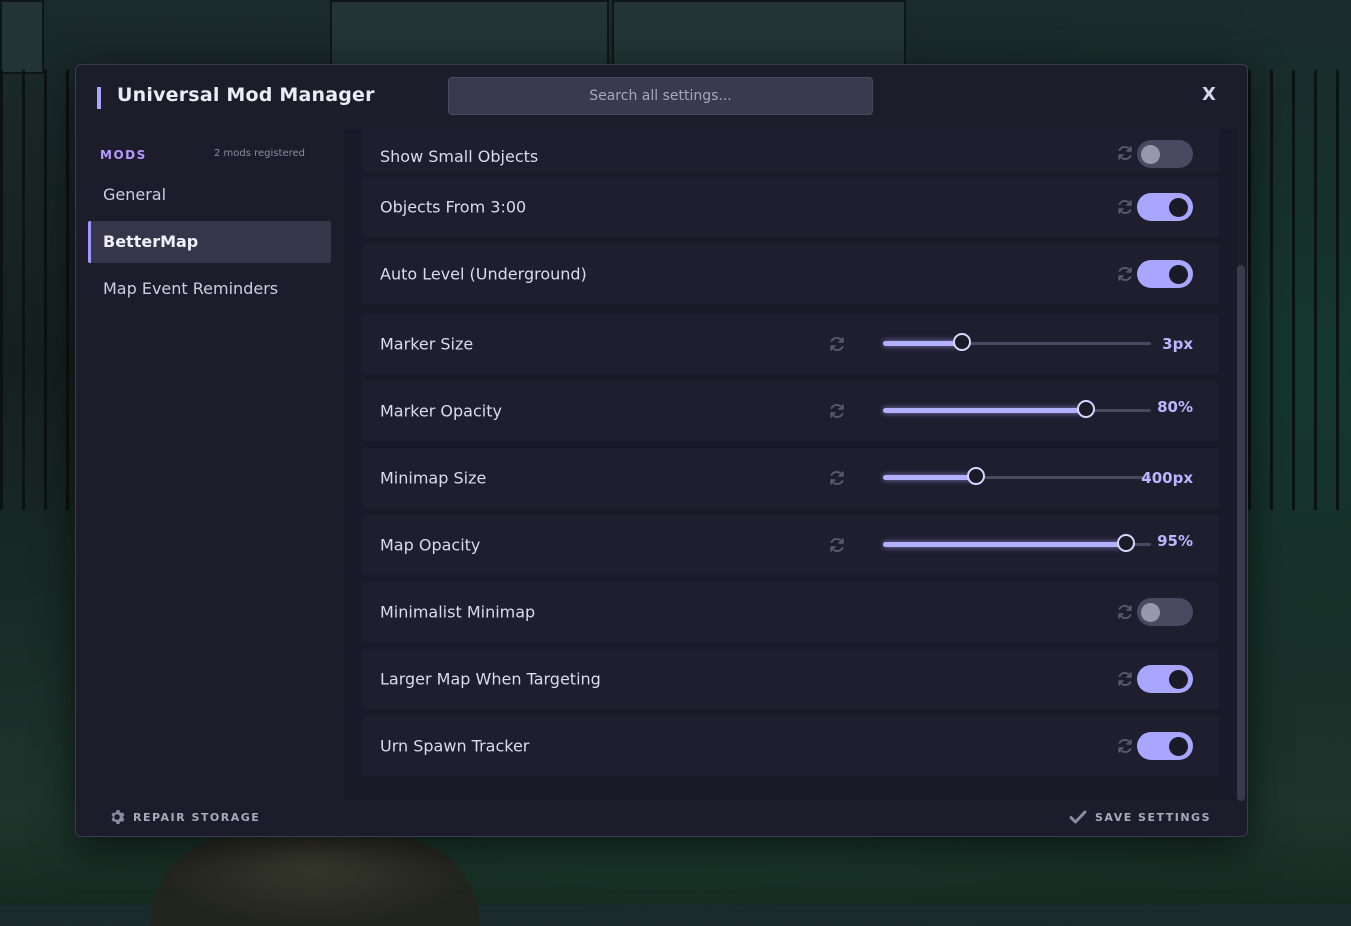 This screenshot has width=1351, height=926. What do you see at coordinates (197, 817) in the screenshot?
I see `repair-storage-label: REPAIR STORAGE` at bounding box center [197, 817].